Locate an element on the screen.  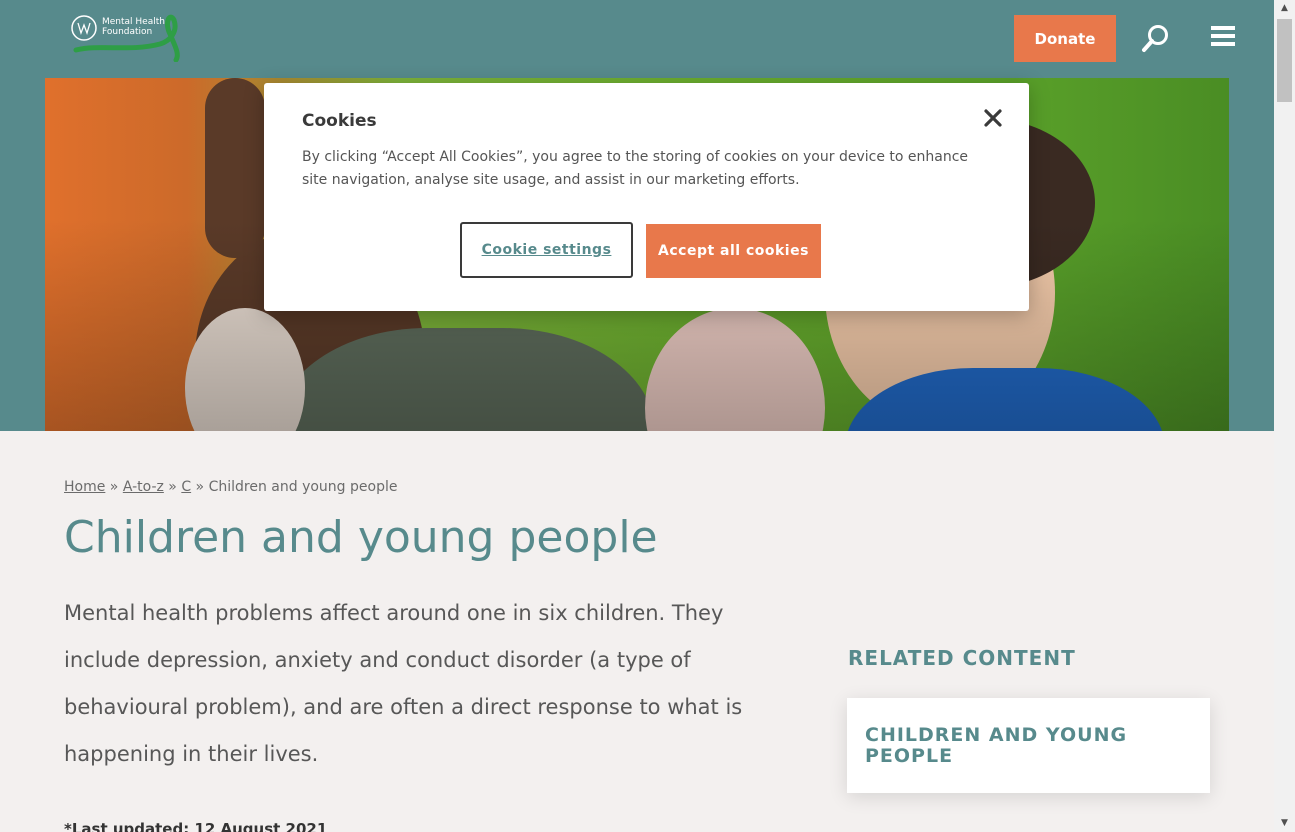
accept-all-cookies-button: Accept all cookies is located at coordinates (733, 251).